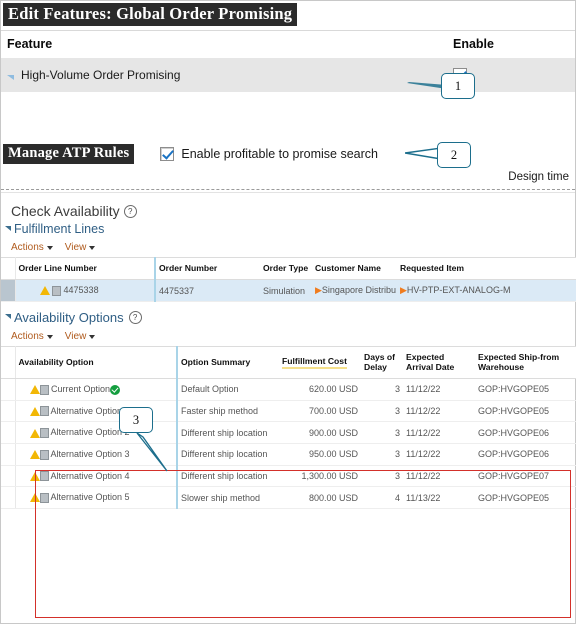 The image size is (576, 624). Describe the element at coordinates (288, 44) in the screenshot. I see `features-table-header: Feature Enable` at that location.